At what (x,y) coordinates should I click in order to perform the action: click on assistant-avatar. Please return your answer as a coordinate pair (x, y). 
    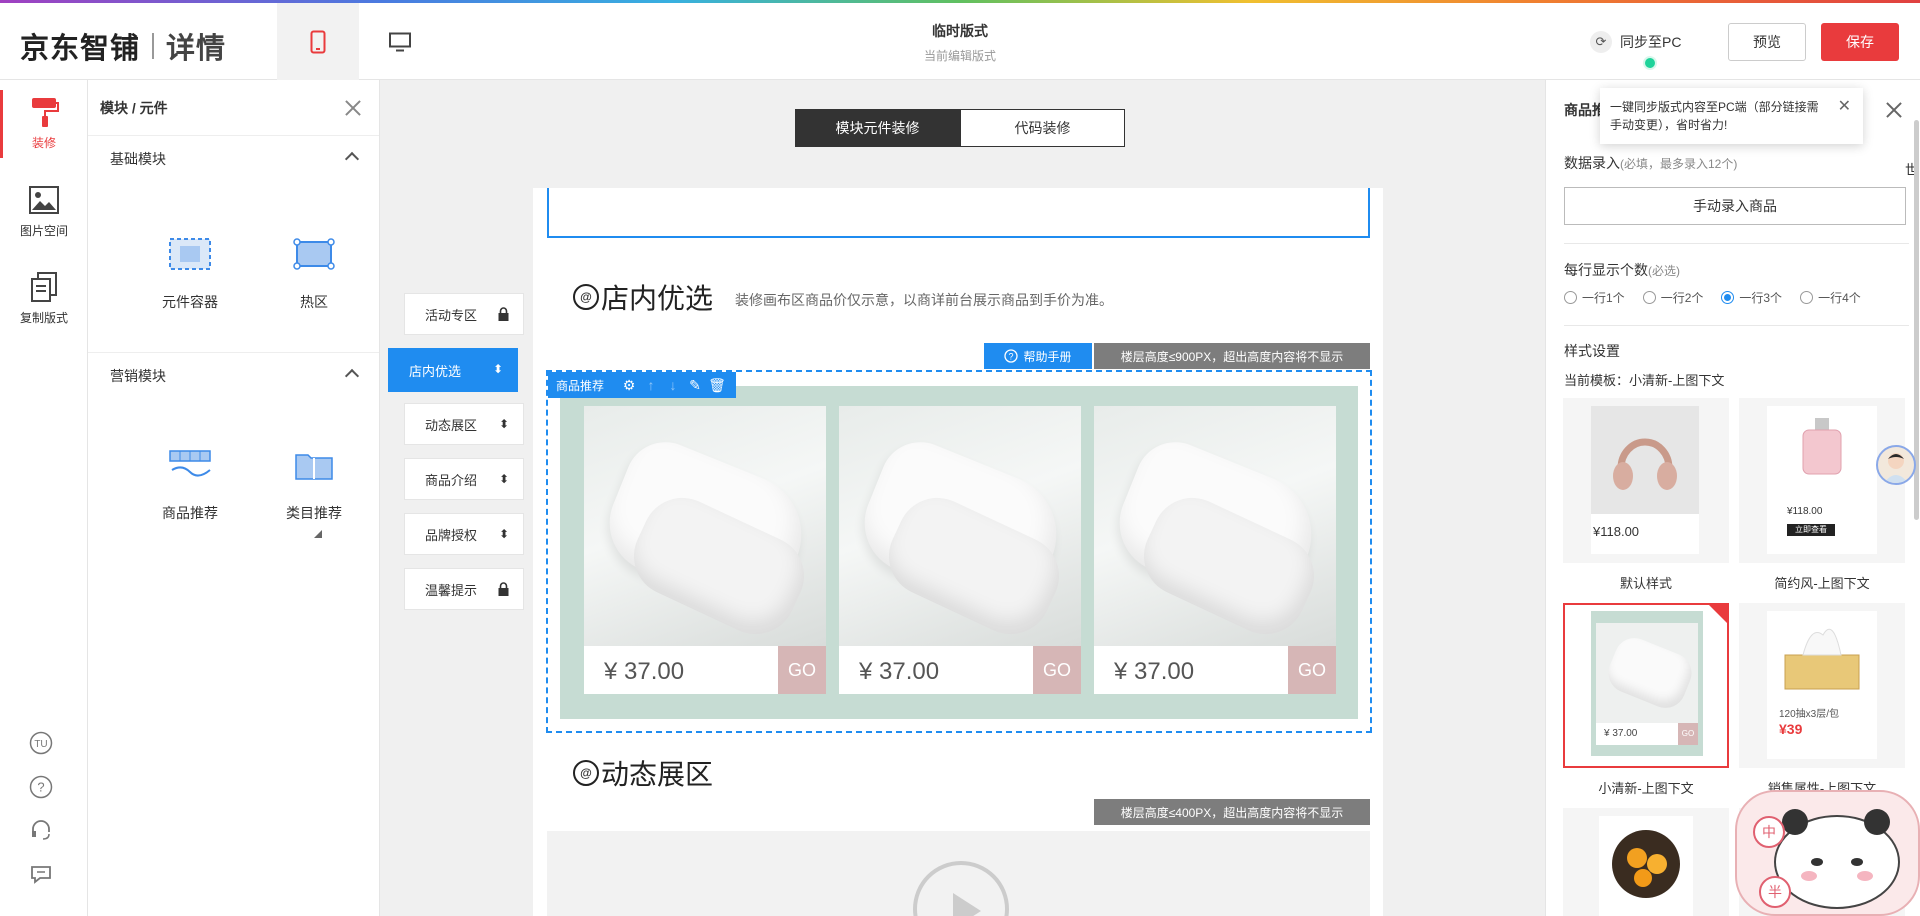
    Looking at the image, I should click on (1896, 465).